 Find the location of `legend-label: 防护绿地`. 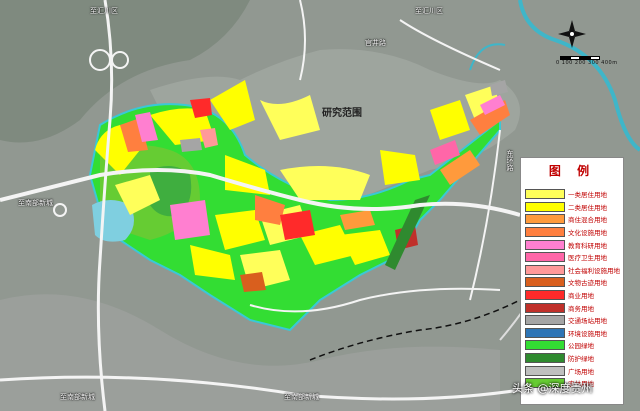

legend-label: 防护绿地 is located at coordinates (581, 359).